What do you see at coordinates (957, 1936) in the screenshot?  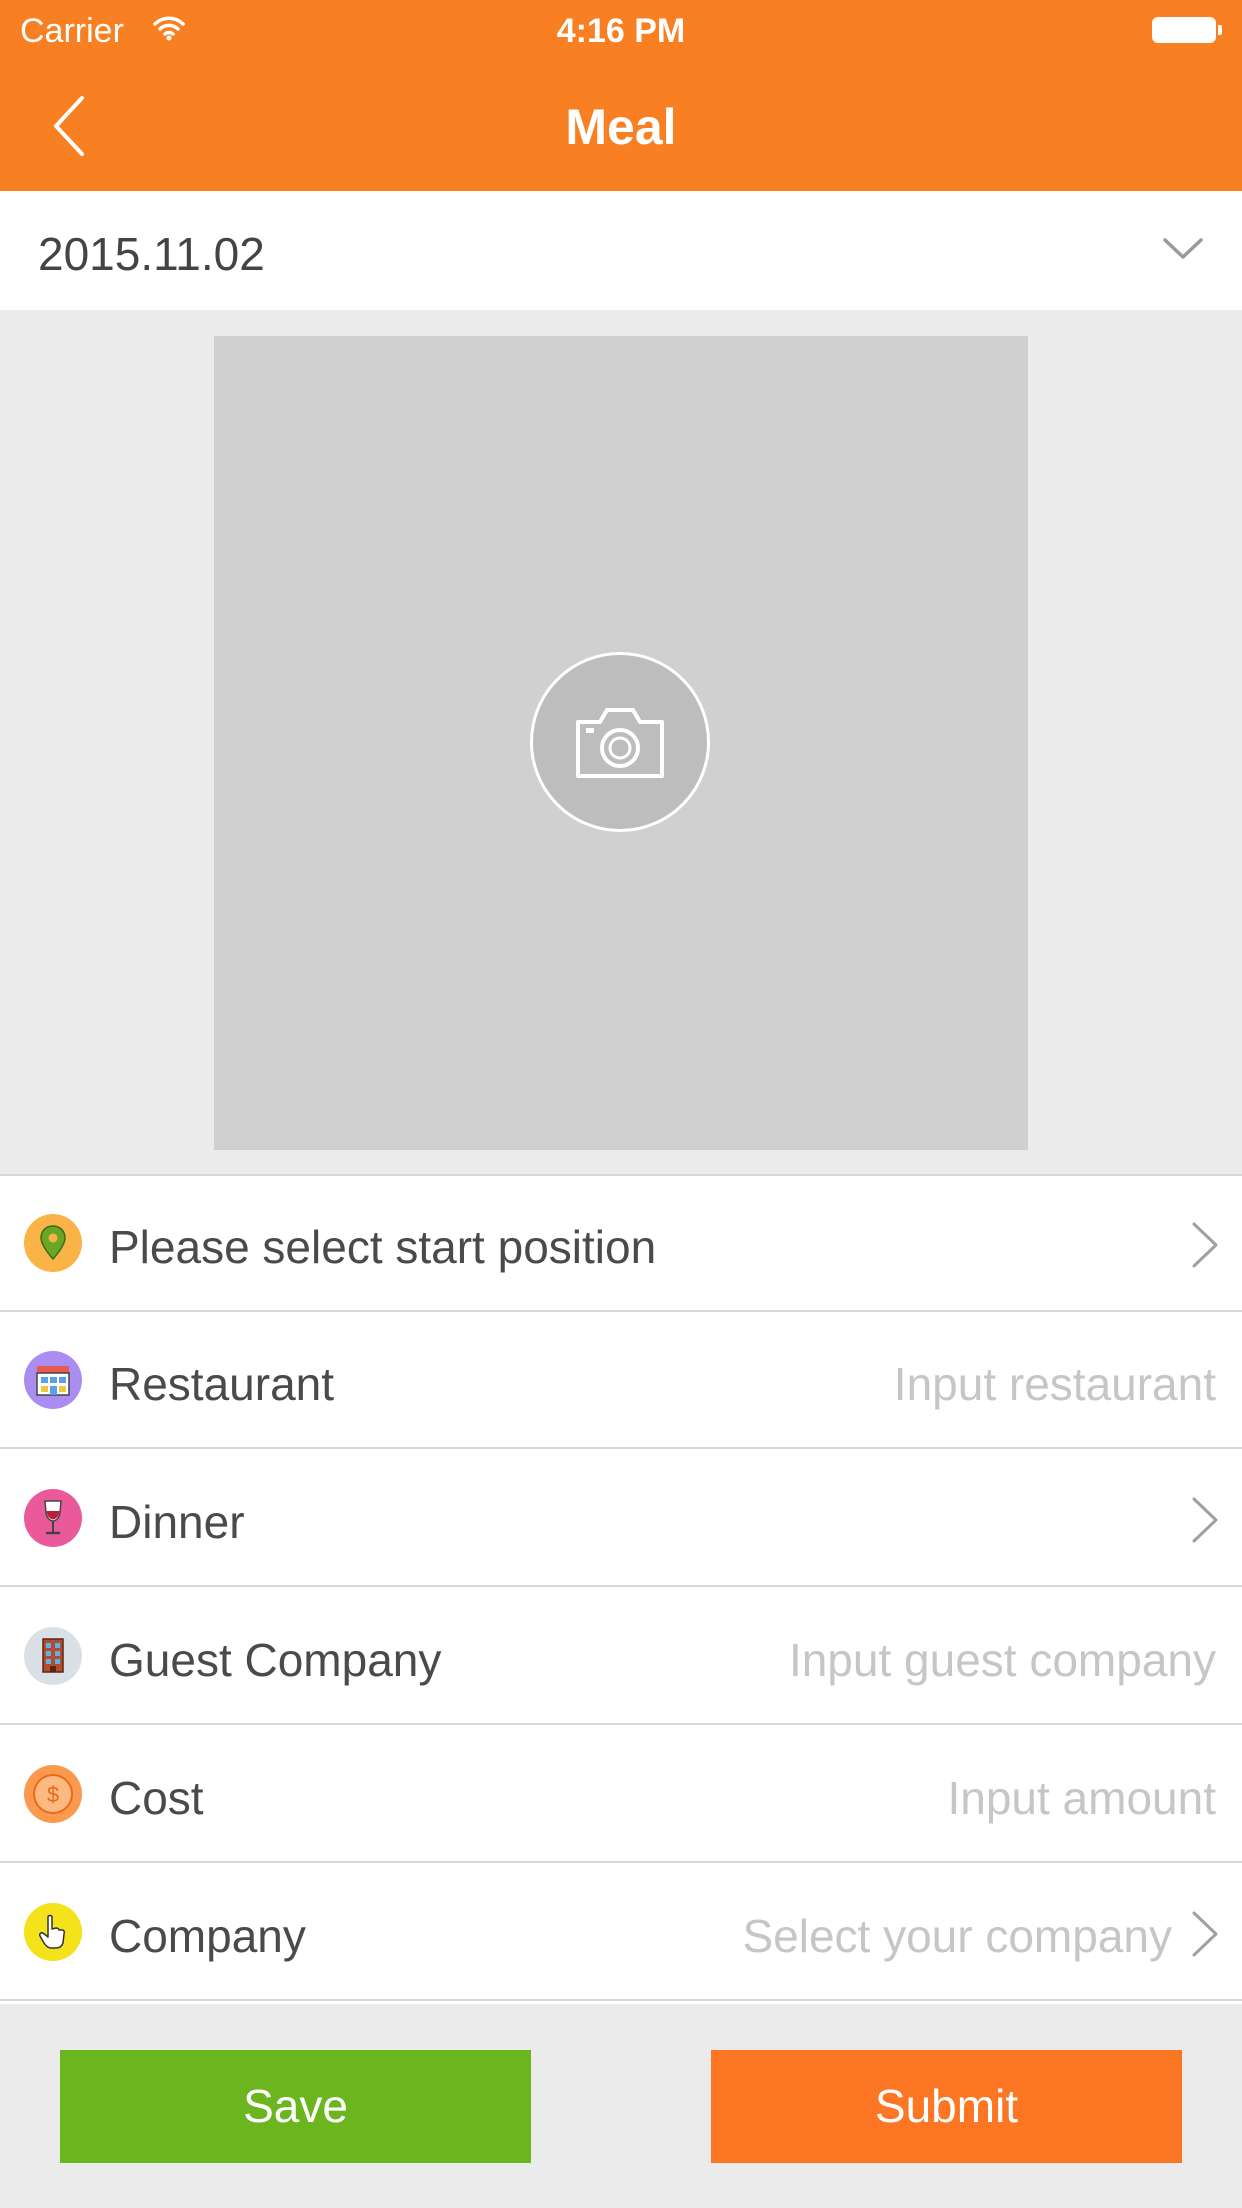 I see `company-select: Select your company` at bounding box center [957, 1936].